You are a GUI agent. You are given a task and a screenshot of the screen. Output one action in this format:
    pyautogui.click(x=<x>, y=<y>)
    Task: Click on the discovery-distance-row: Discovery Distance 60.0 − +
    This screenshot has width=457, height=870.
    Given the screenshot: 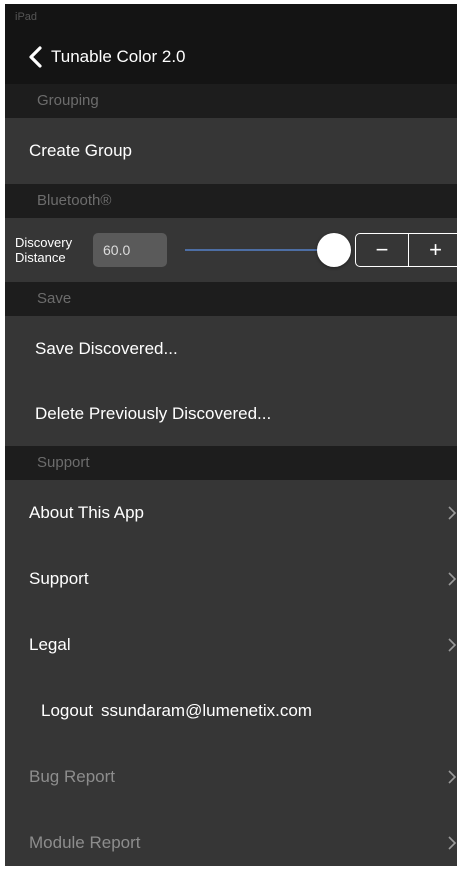 What is the action you would take?
    pyautogui.click(x=231, y=250)
    